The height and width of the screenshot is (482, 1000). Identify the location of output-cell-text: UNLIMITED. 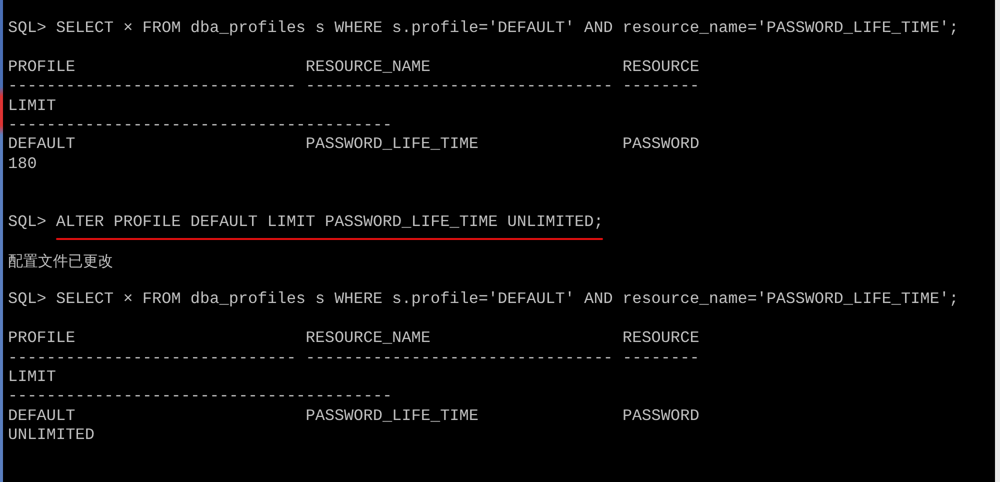
(52, 436).